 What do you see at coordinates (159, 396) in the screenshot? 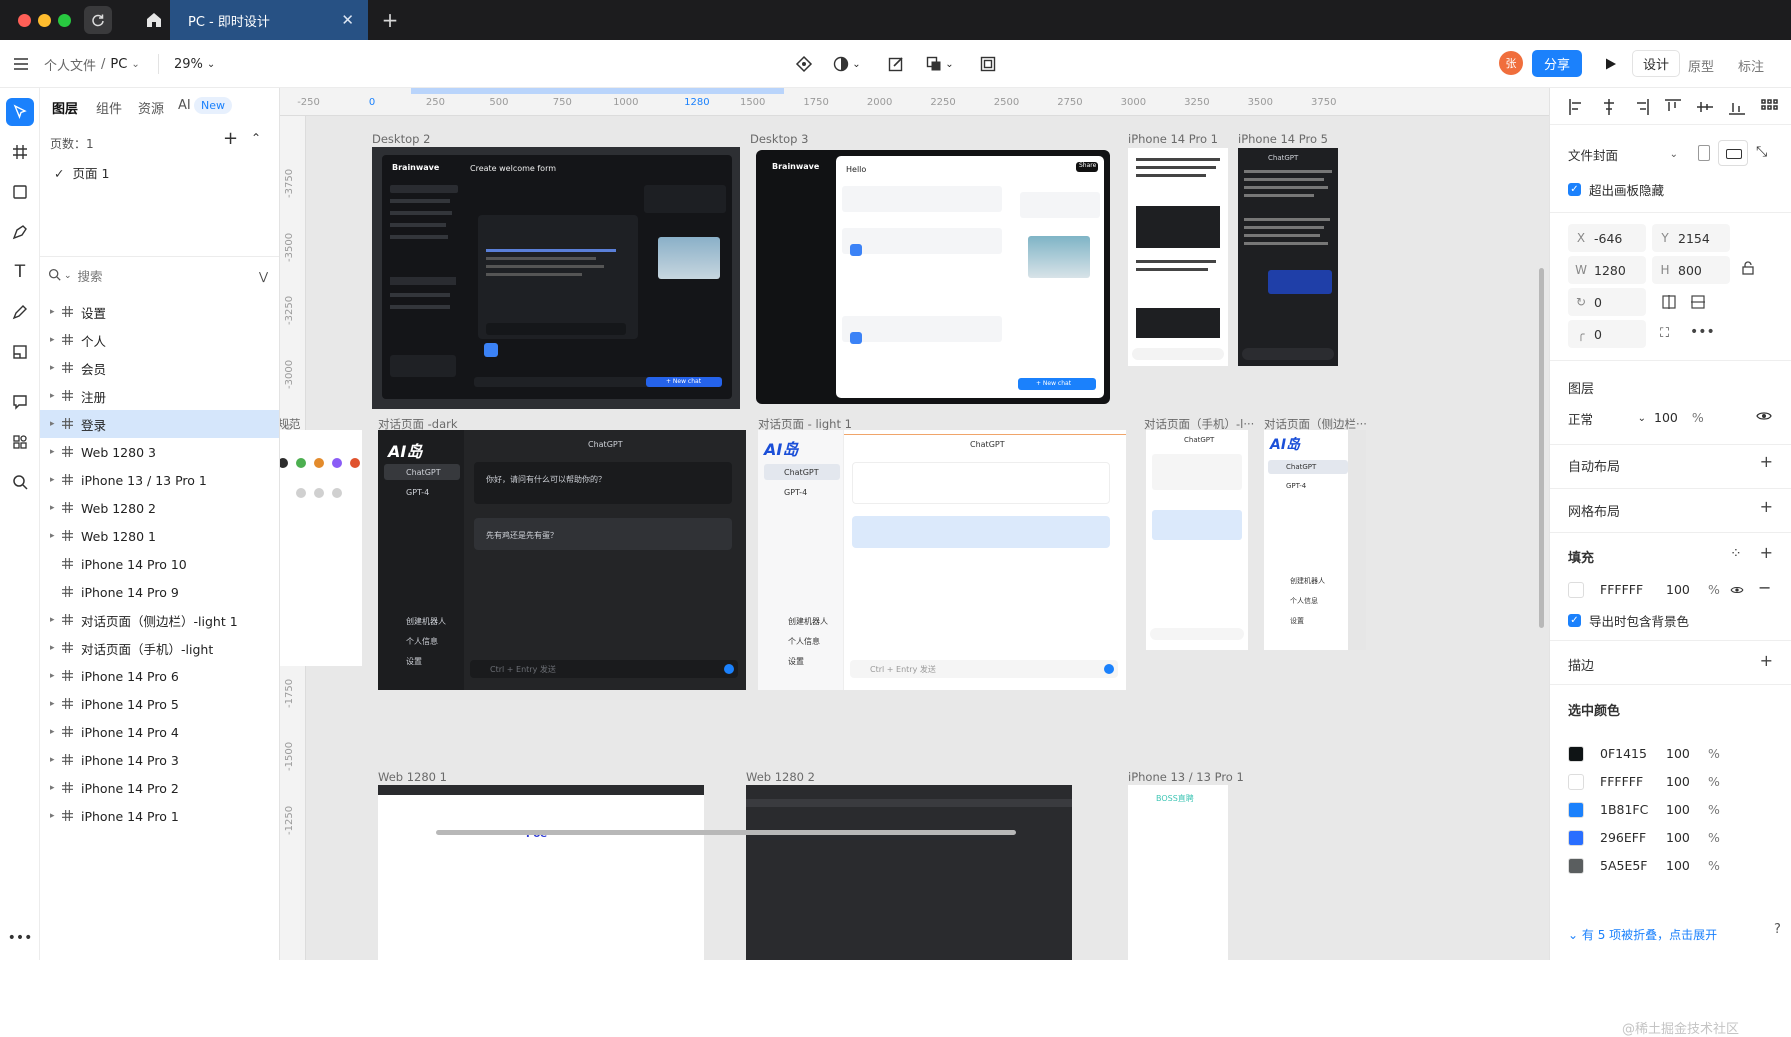
I see `layer-row: ▸ 注册` at bounding box center [159, 396].